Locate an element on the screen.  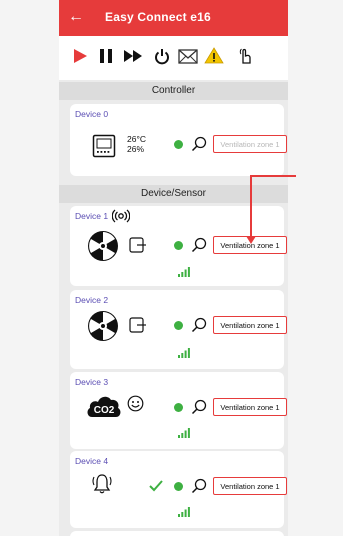
section-header-controller: Controller is located at coordinates (173, 91).